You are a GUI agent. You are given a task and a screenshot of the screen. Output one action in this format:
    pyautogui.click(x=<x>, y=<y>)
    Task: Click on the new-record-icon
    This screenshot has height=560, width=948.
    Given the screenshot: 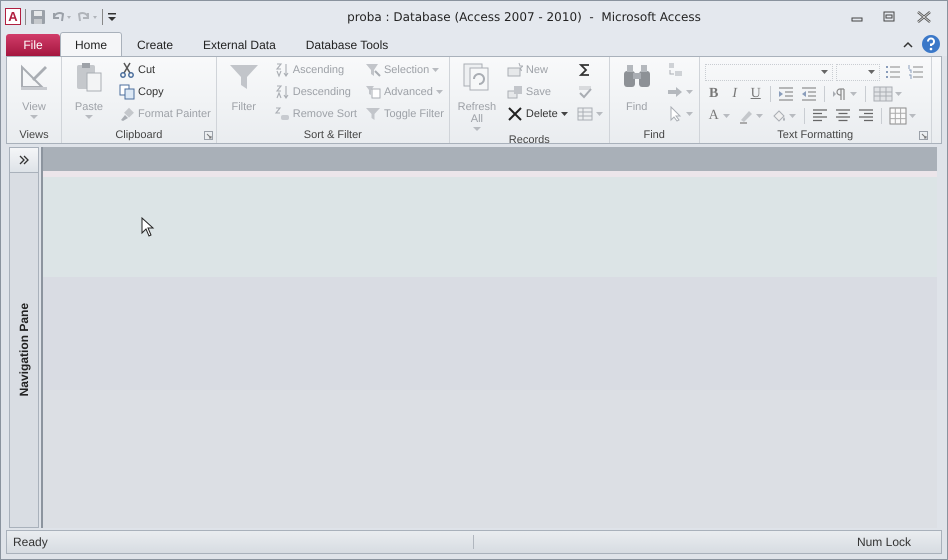 What is the action you would take?
    pyautogui.click(x=514, y=70)
    